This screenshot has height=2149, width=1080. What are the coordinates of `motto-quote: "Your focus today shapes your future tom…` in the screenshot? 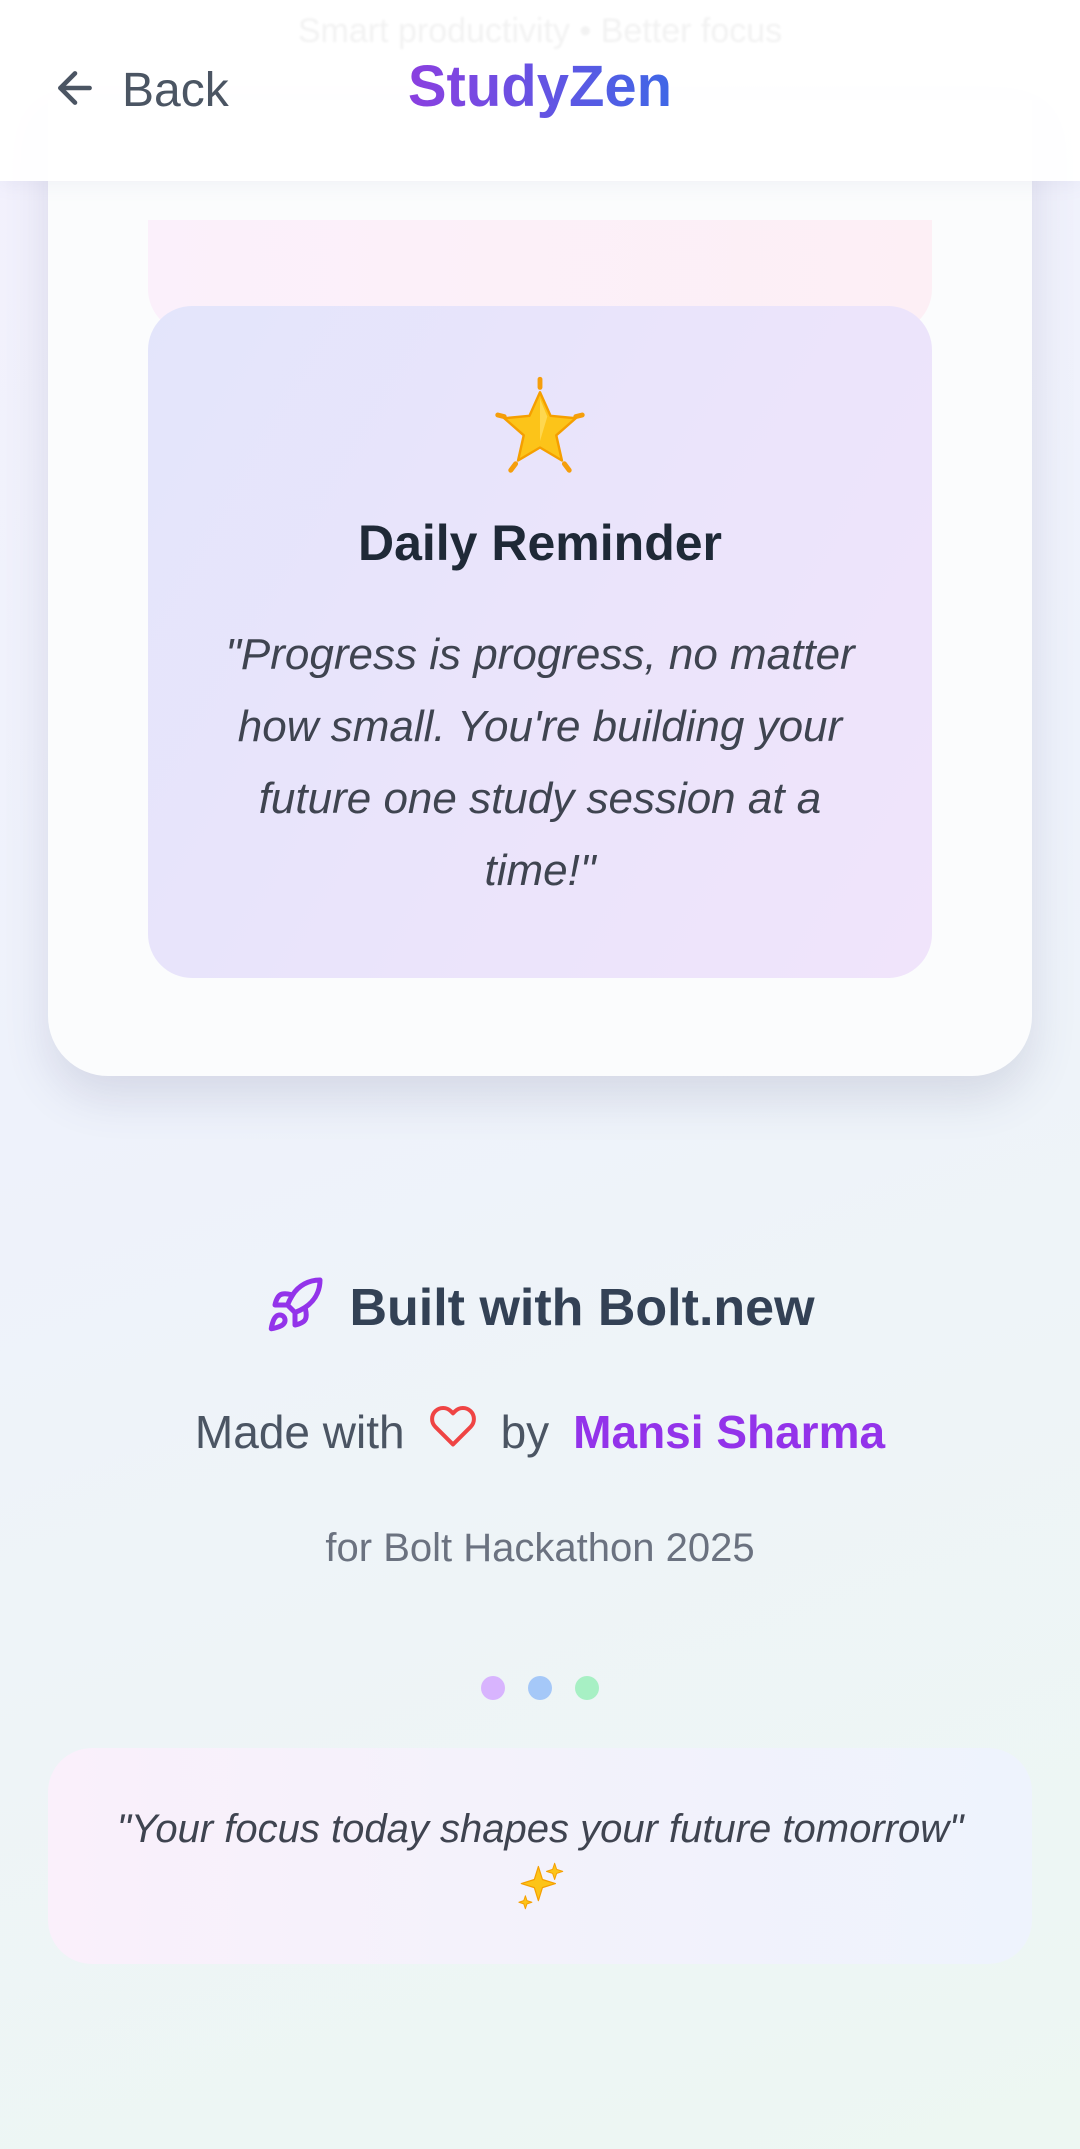 It's located at (540, 1829).